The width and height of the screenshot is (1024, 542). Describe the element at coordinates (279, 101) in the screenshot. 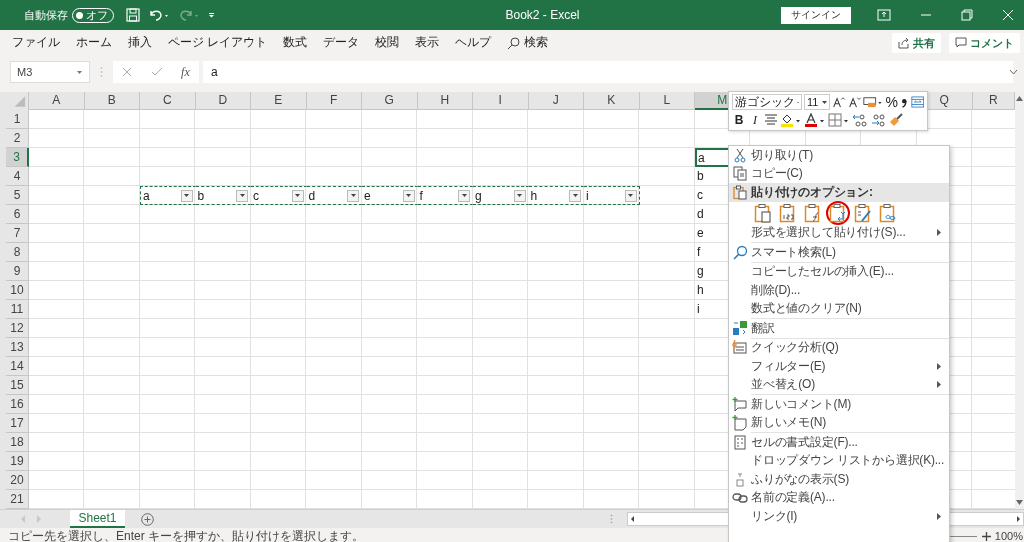

I see `column-header: E` at that location.